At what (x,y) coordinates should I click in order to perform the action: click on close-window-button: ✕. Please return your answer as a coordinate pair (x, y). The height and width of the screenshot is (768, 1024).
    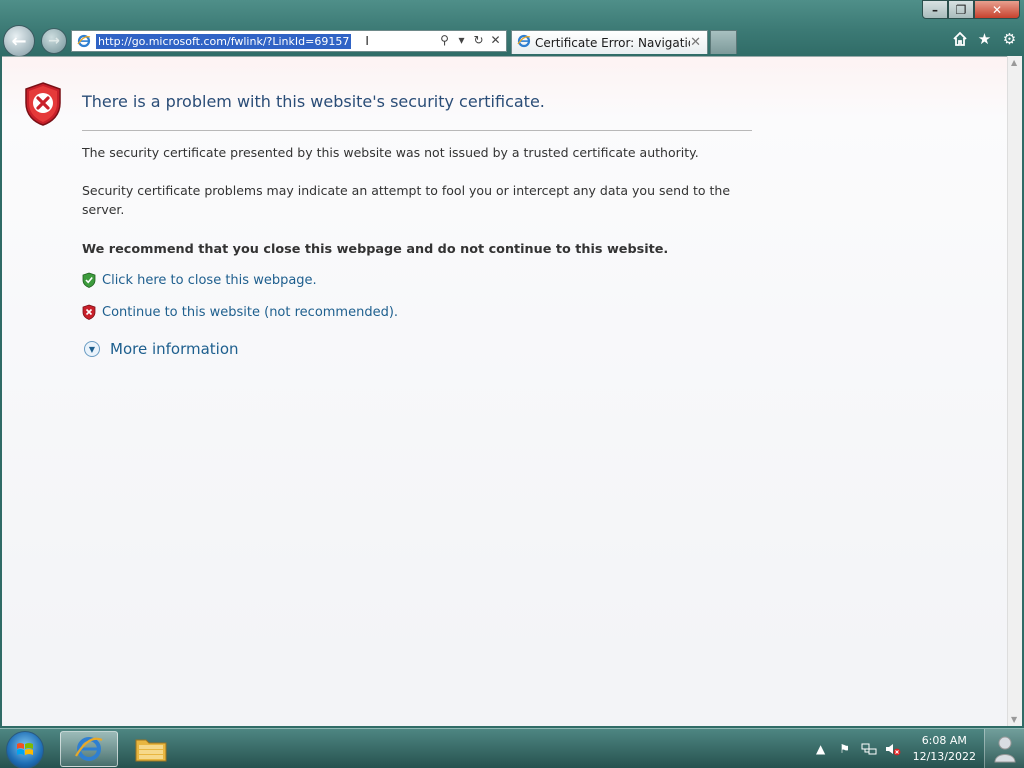
    Looking at the image, I should click on (997, 9).